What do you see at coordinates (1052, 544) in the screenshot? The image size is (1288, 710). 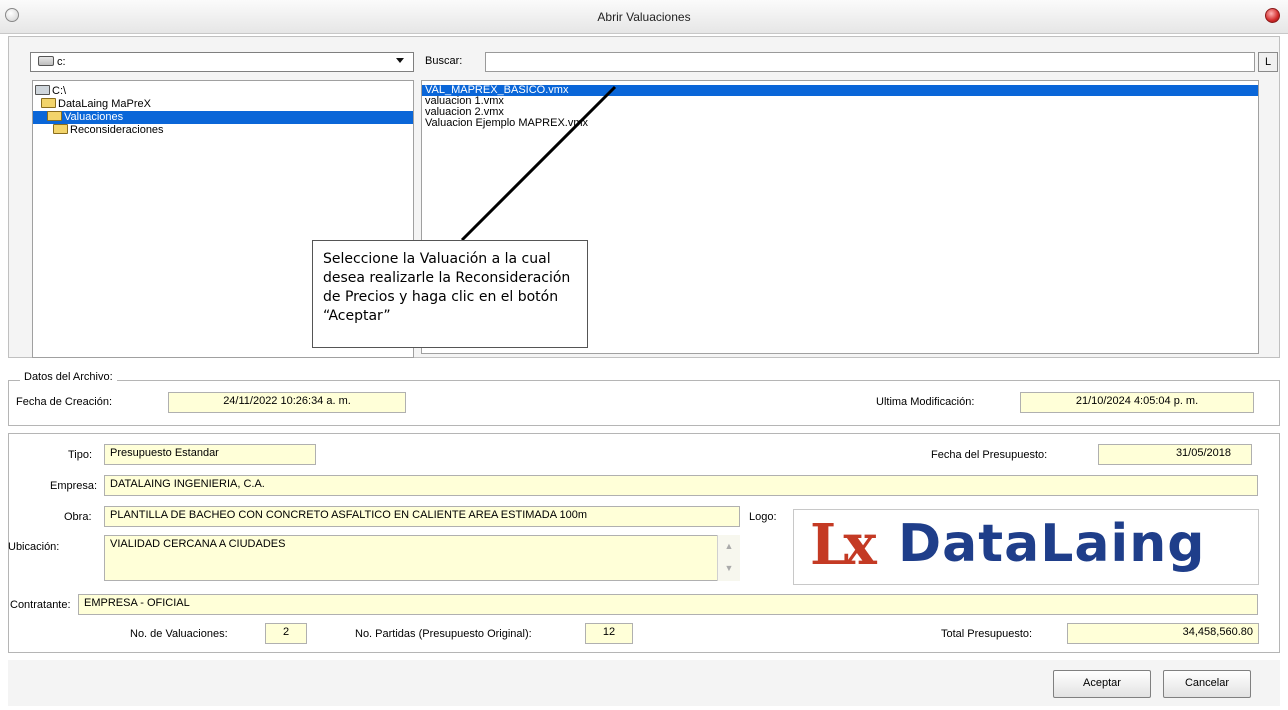 I see `logo-name: DataLaing` at bounding box center [1052, 544].